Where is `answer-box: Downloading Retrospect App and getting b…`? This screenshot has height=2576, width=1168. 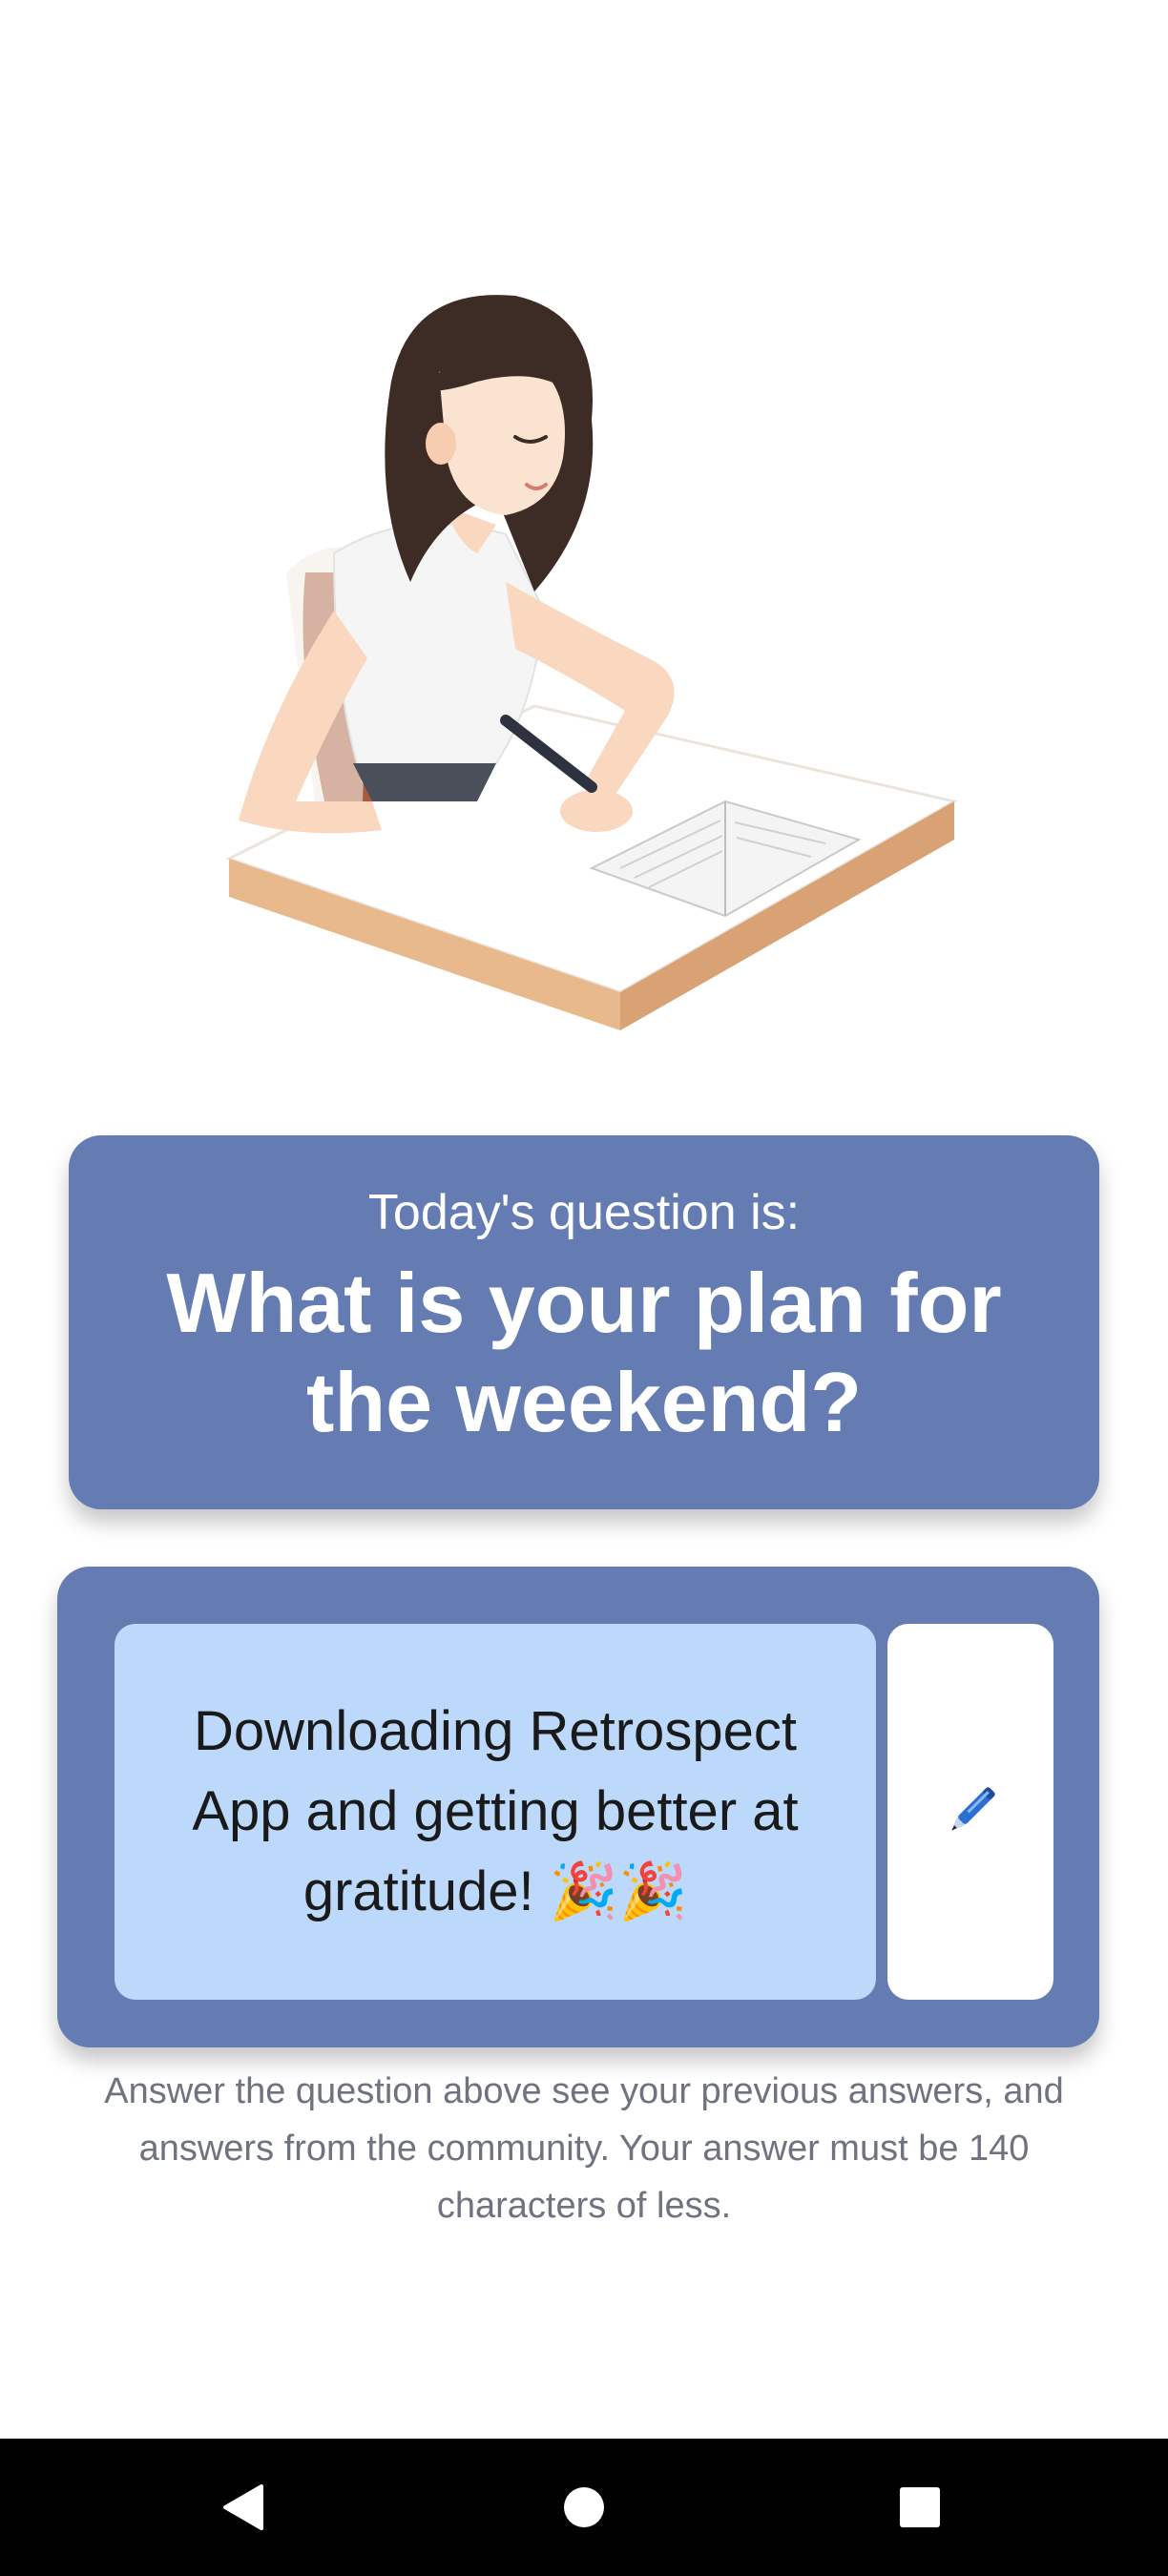
answer-box: Downloading Retrospect App and getting b… is located at coordinates (496, 1812).